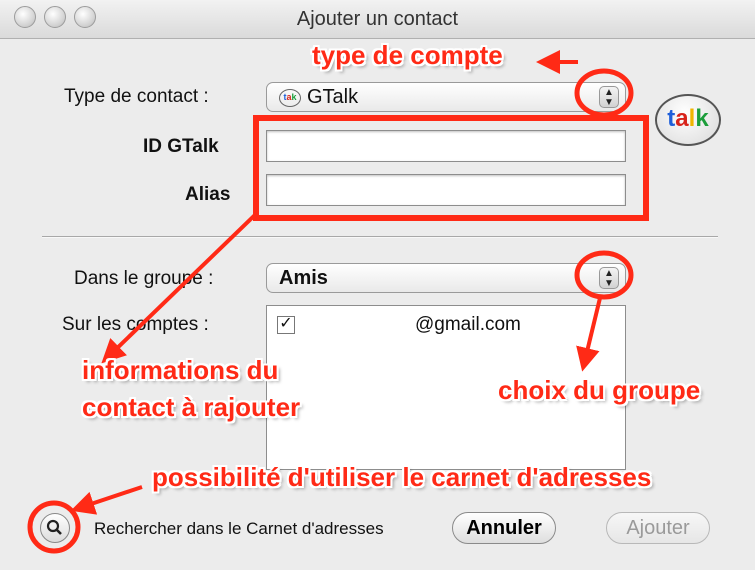 This screenshot has height=570, width=755. Describe the element at coordinates (179, 288) in the screenshot. I see `annotation-arrow-info` at that location.